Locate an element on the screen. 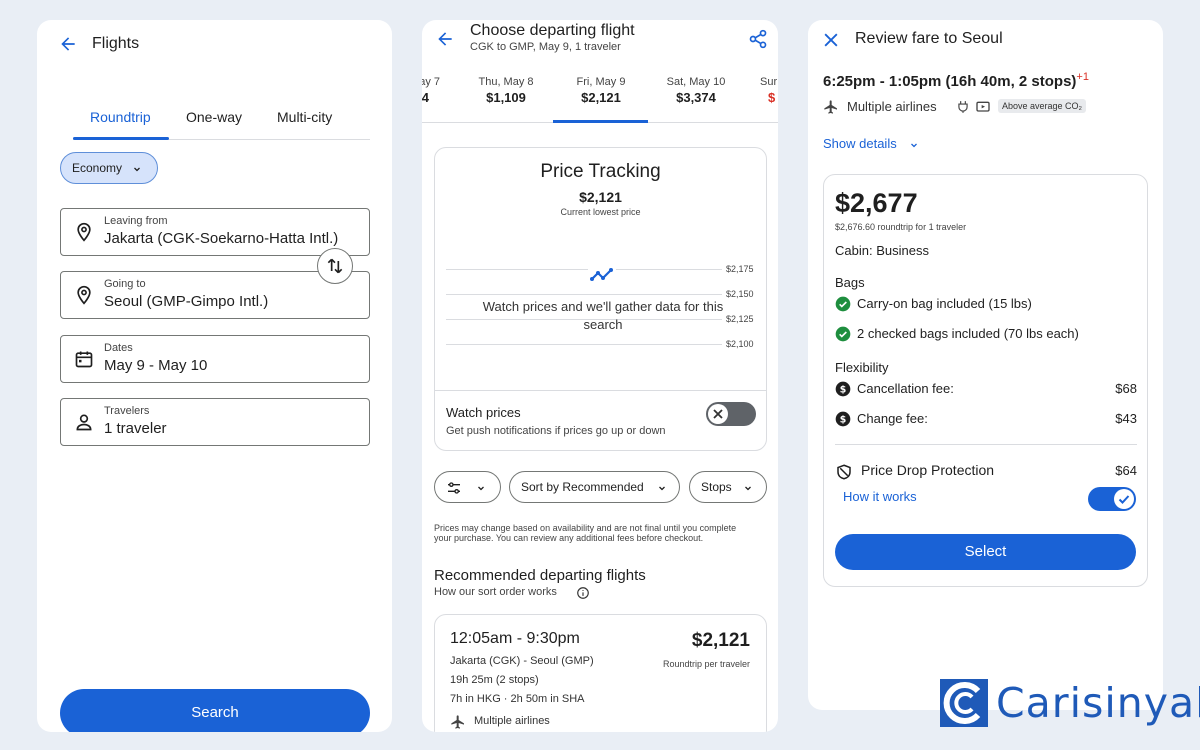 This screenshot has width=1200, height=750. flight-airline: Multiple airlines is located at coordinates (512, 721).